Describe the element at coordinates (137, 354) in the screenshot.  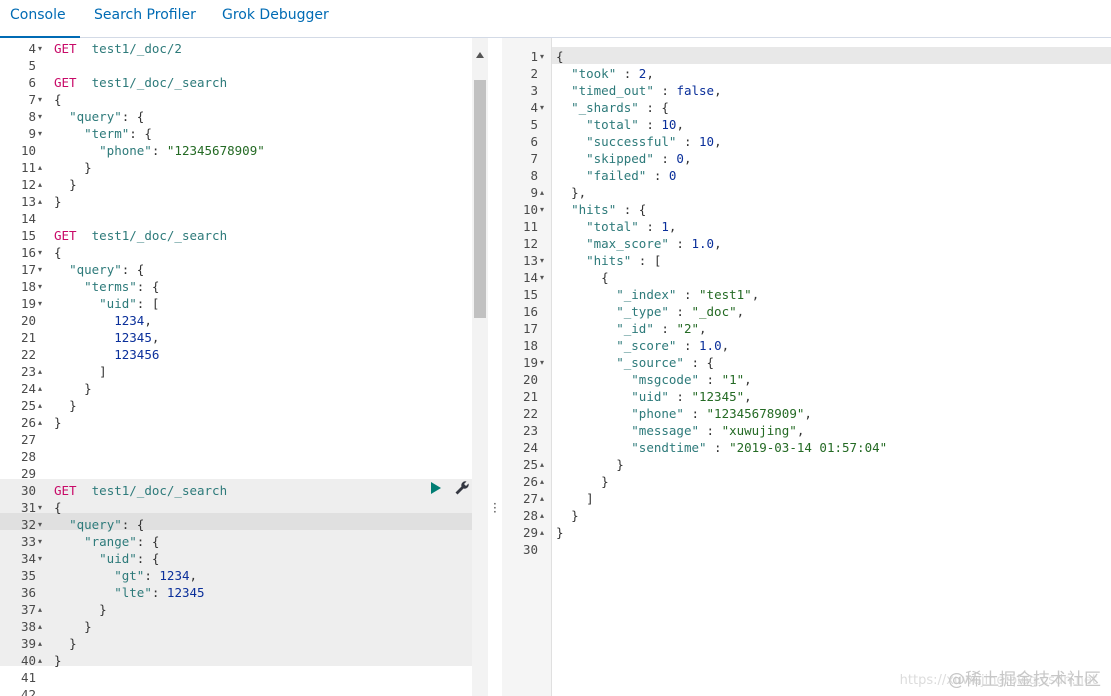
I see `code-line: 123456` at that location.